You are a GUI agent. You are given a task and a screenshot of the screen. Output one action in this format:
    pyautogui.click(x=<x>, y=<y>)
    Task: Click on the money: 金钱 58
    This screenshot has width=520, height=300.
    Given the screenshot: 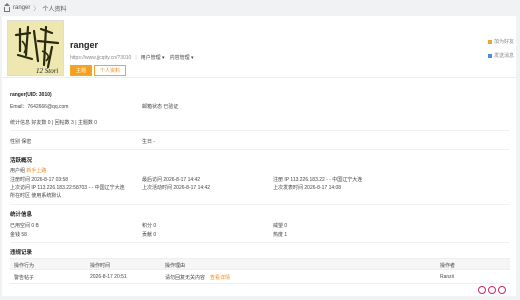 What is the action you would take?
    pyautogui.click(x=18, y=235)
    